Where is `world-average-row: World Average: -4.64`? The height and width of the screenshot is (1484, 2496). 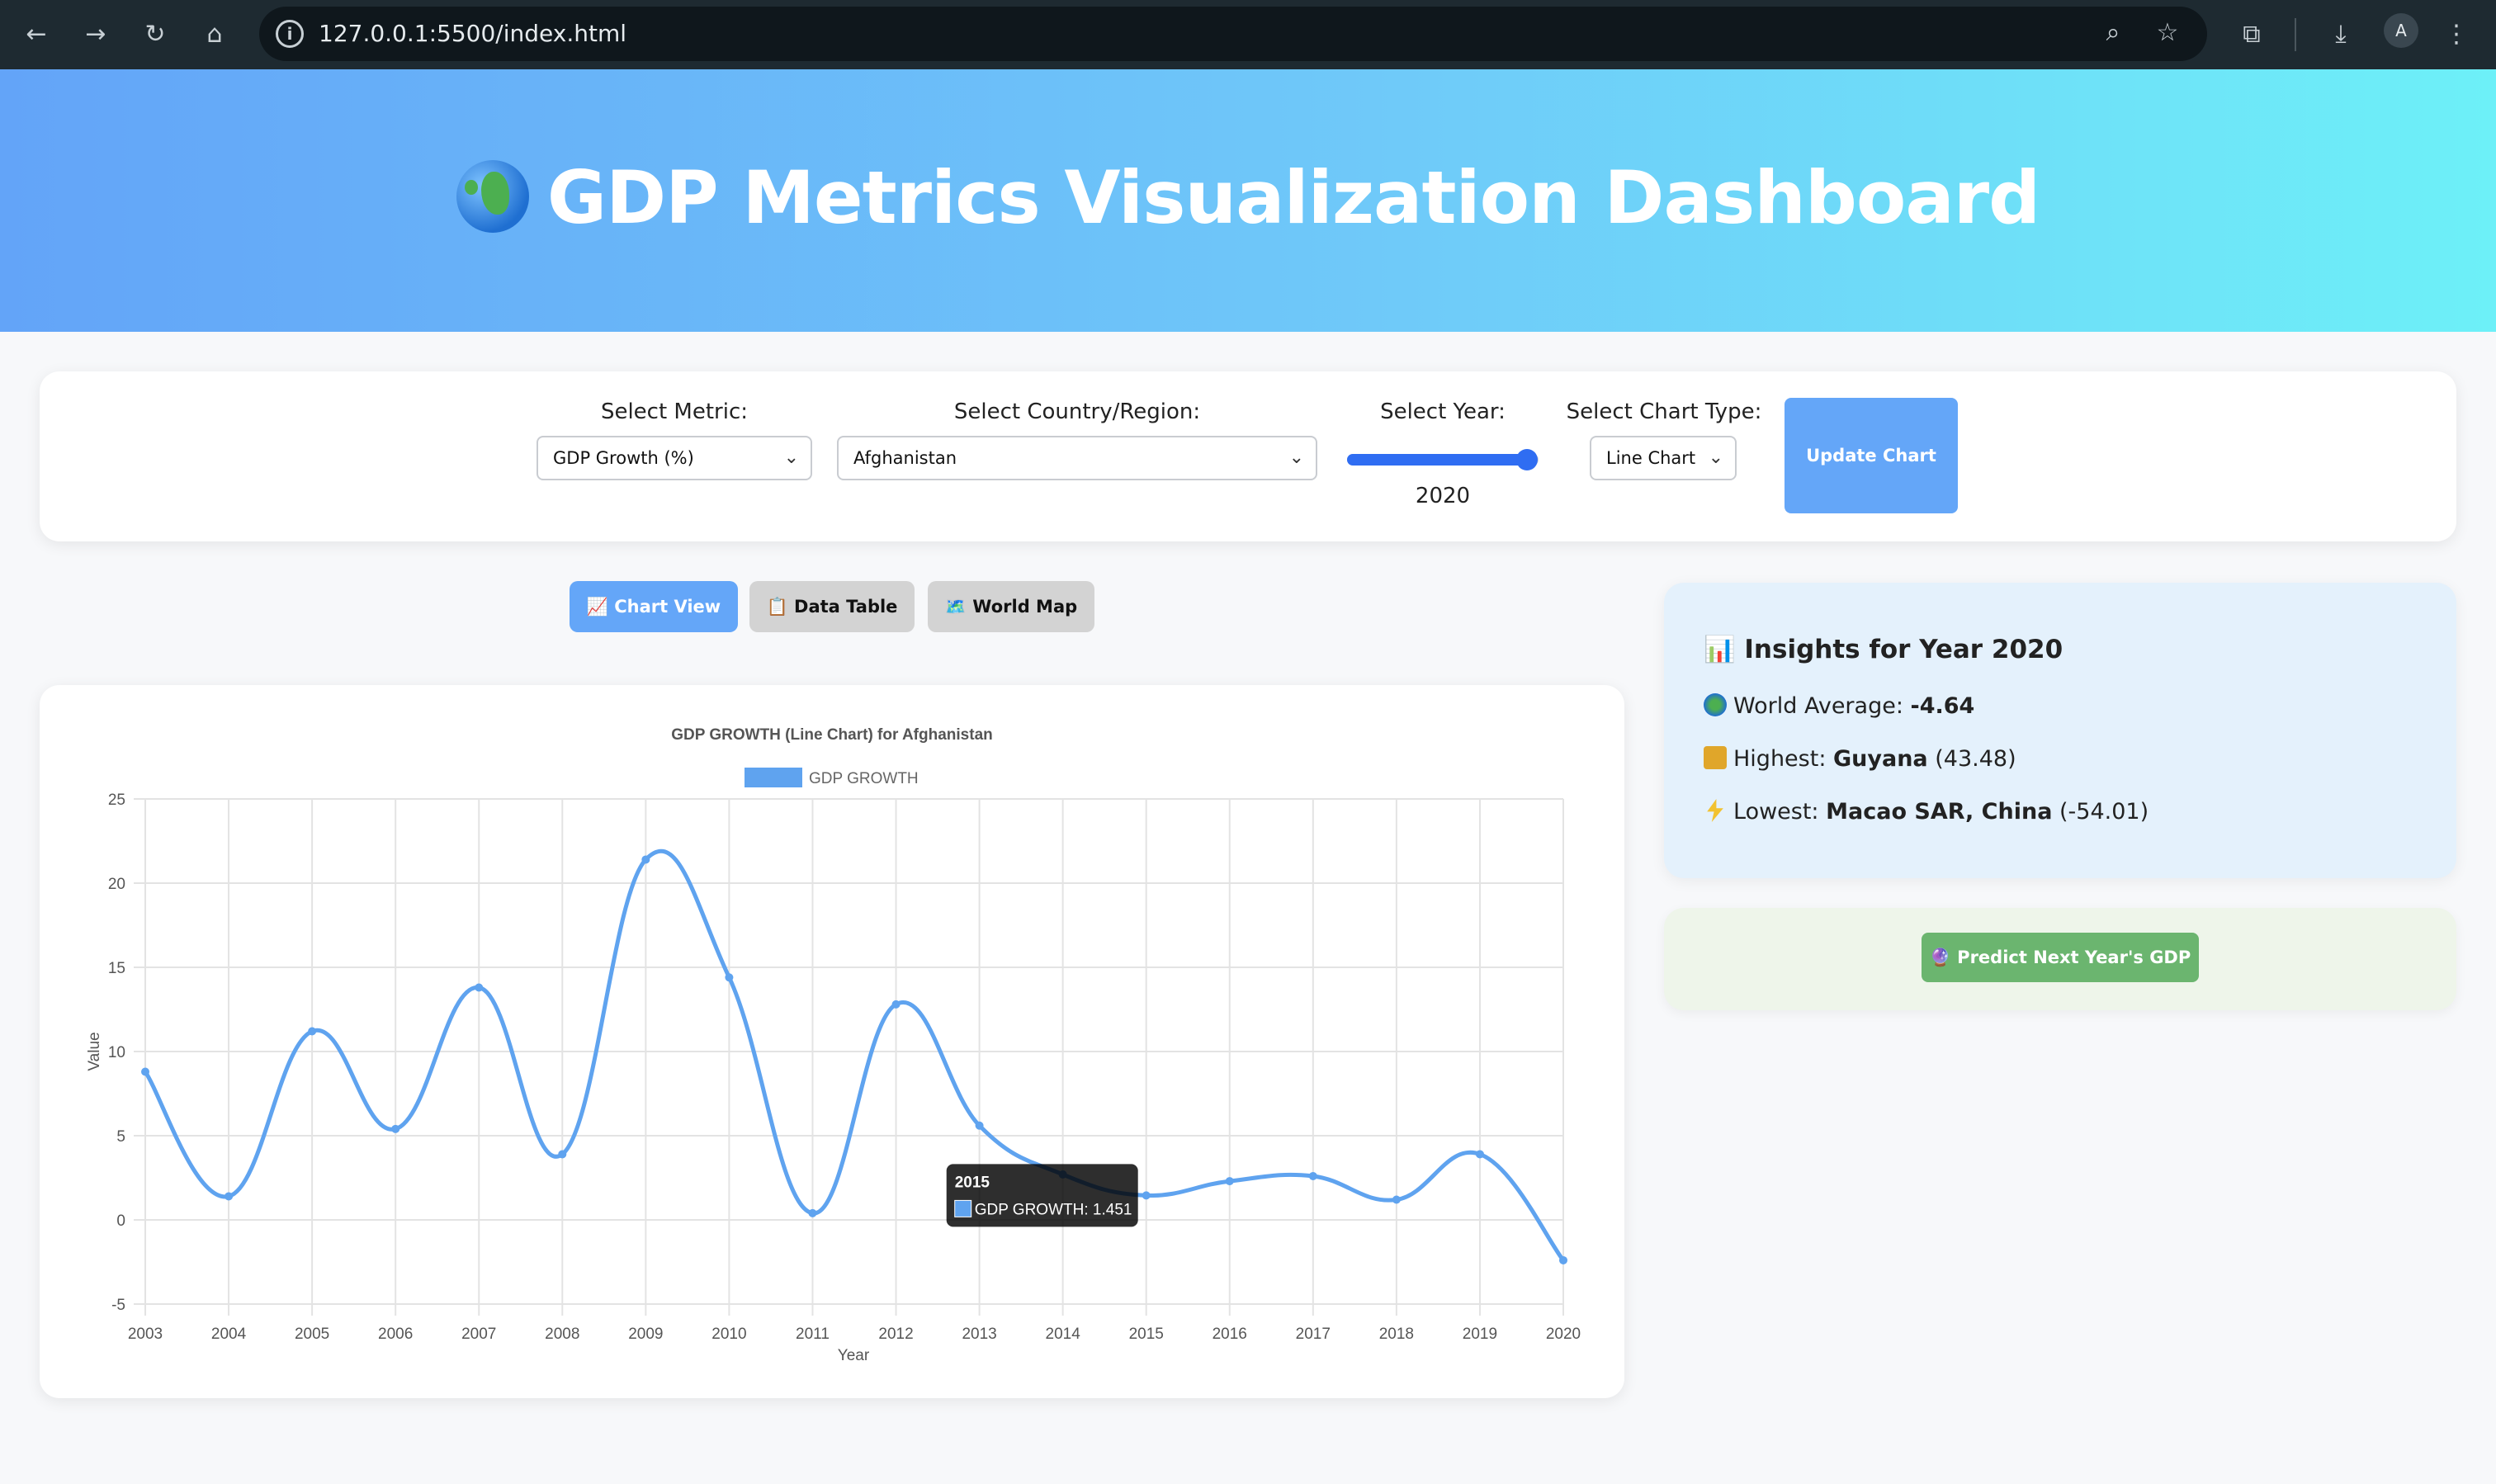 world-average-row: World Average: -4.64 is located at coordinates (1839, 706).